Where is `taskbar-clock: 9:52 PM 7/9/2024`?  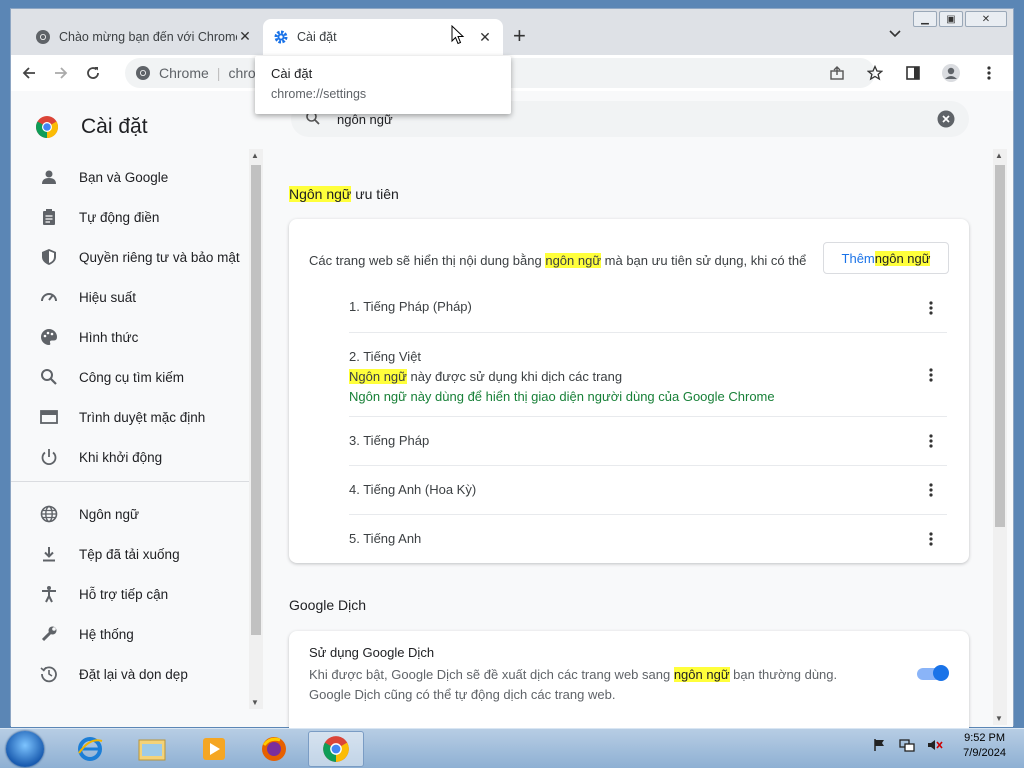 taskbar-clock: 9:52 PM 7/9/2024 is located at coordinates (984, 746).